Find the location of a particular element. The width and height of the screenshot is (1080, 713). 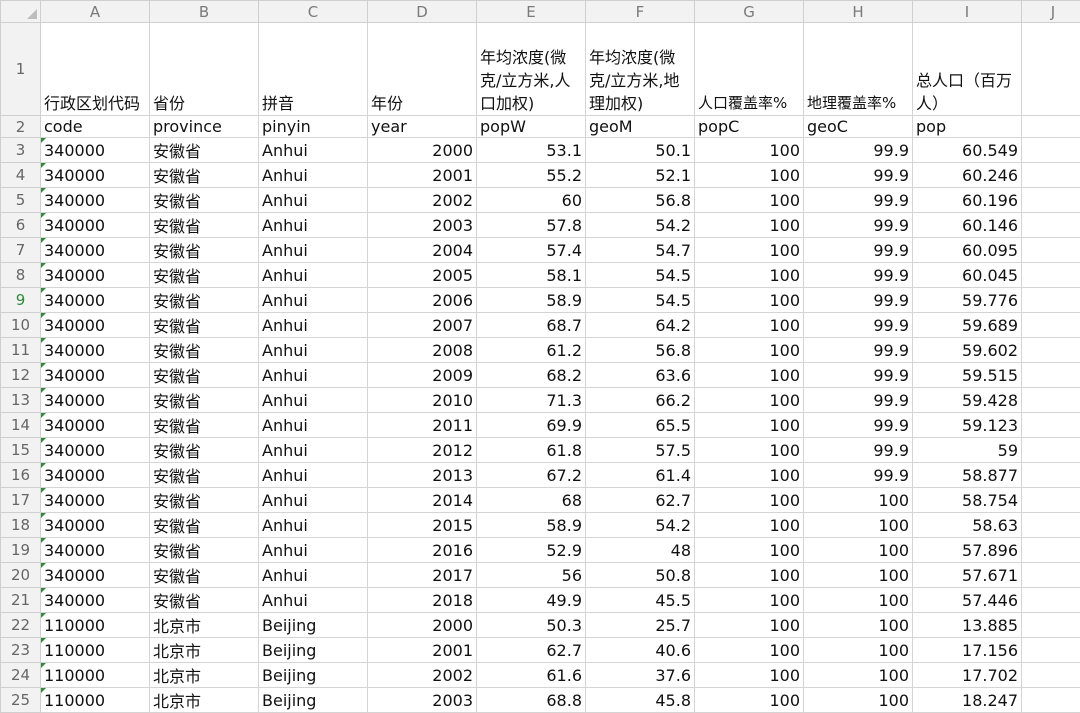

cell: 省份 is located at coordinates (204, 69).